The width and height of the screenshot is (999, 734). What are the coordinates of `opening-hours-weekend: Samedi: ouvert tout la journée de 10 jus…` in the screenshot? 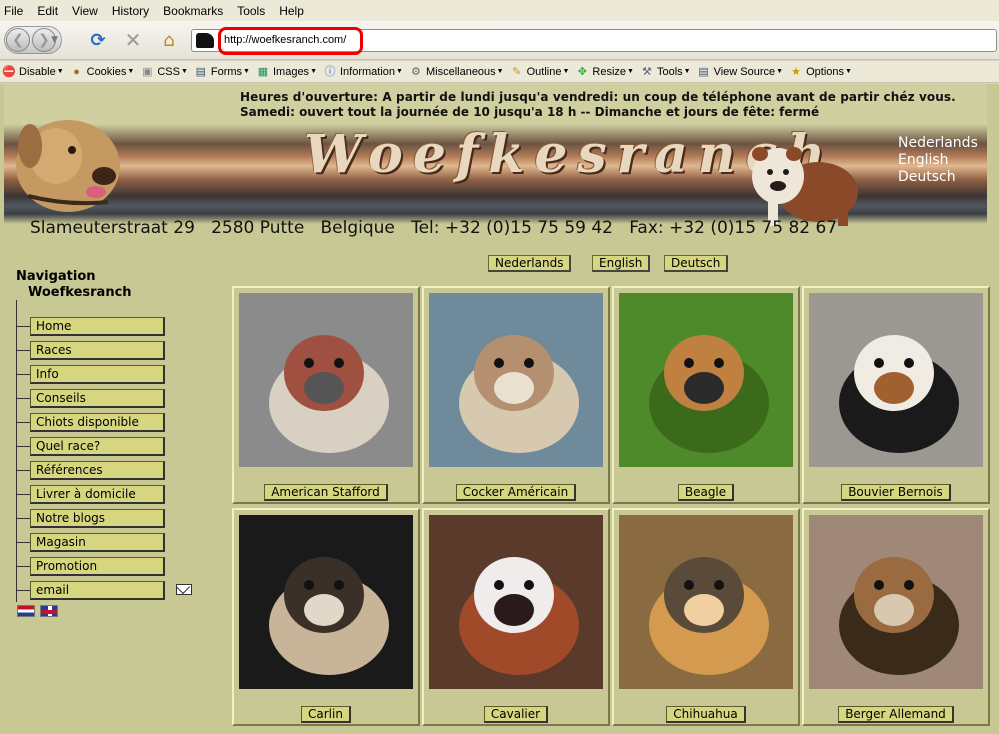 It's located at (530, 112).